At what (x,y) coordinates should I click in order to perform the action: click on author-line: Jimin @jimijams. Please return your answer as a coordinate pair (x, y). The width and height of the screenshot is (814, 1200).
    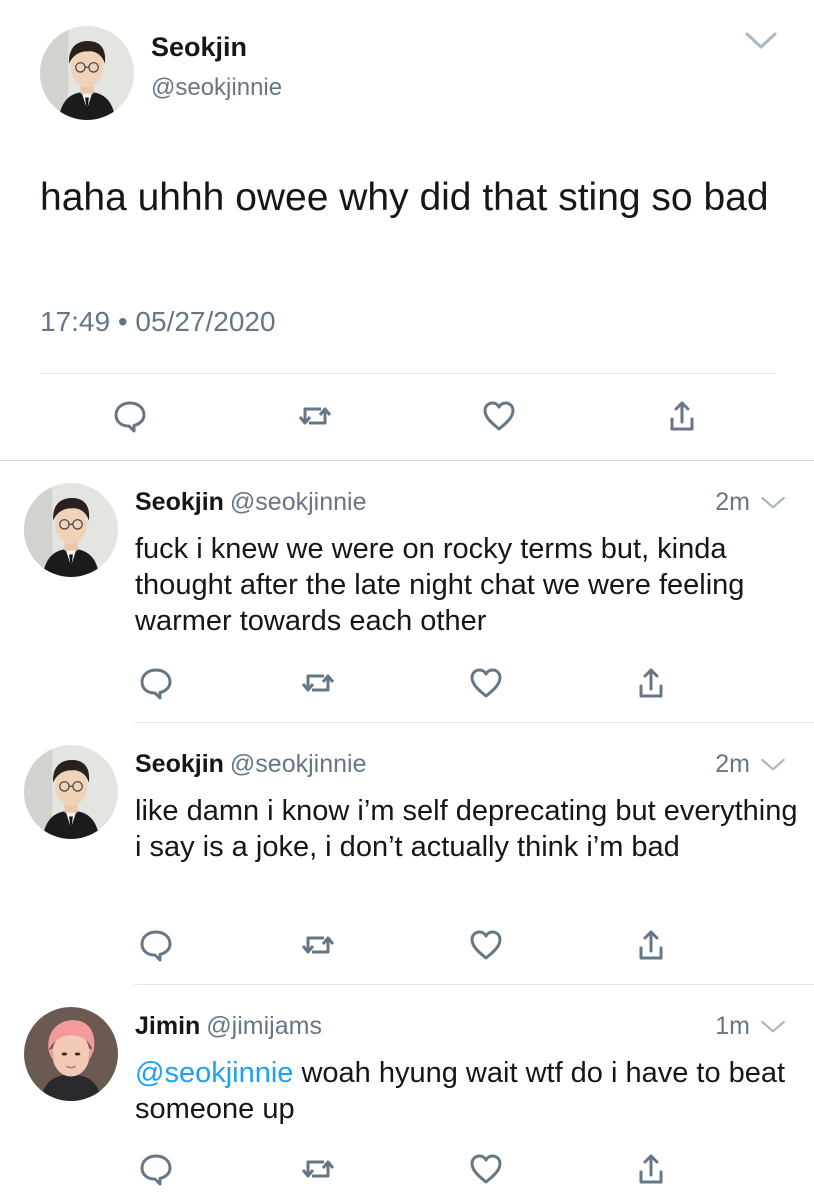
    Looking at the image, I should click on (228, 1026).